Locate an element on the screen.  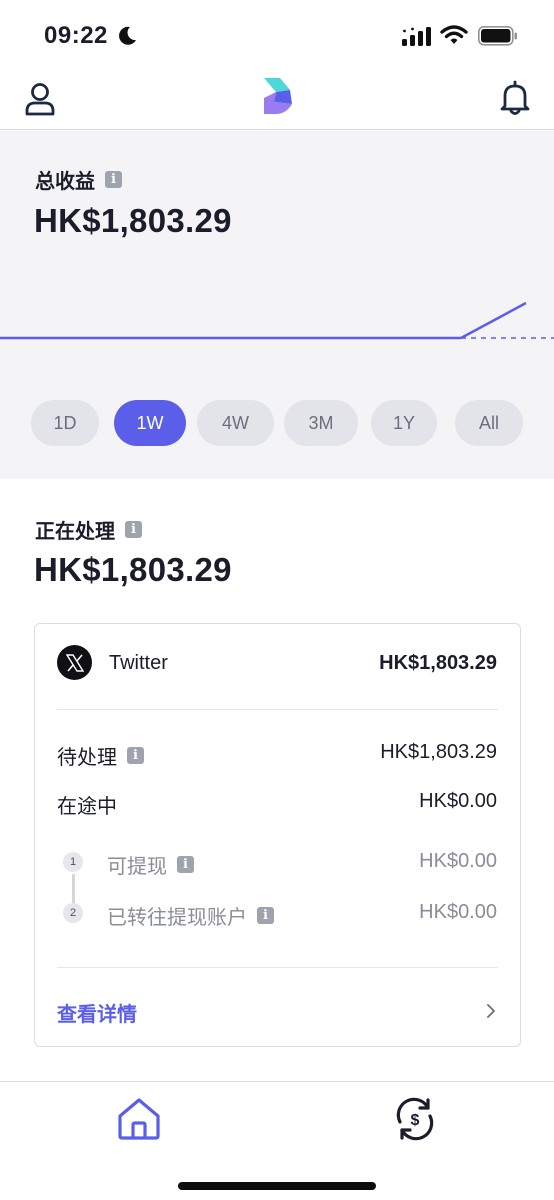
range-tab-3m: 3M is located at coordinates (321, 423).